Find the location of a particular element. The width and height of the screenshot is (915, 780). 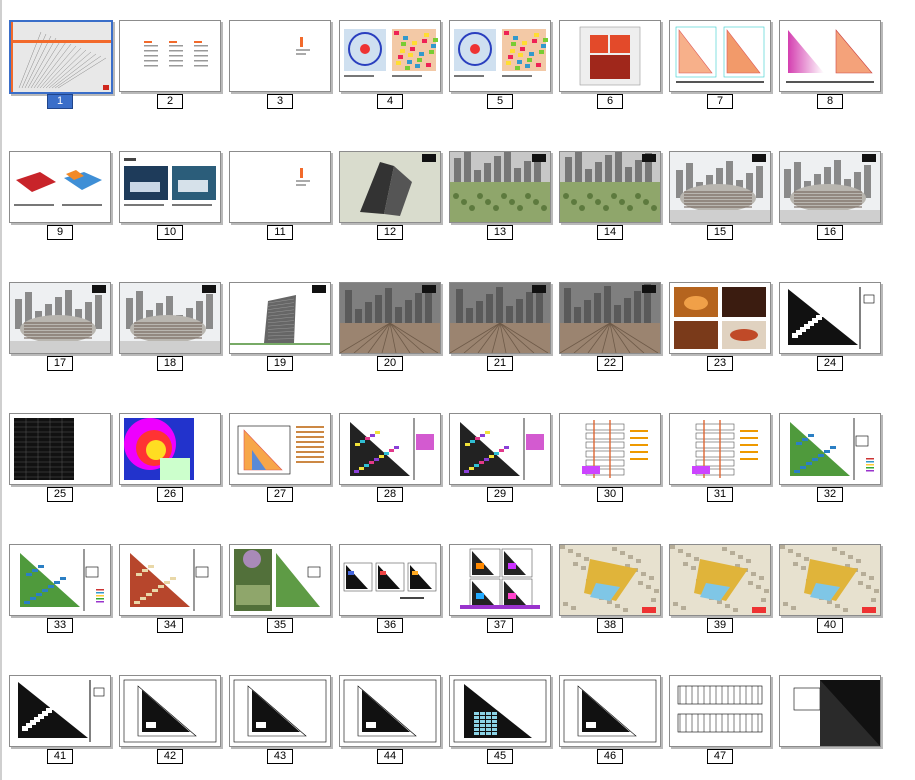

slide-thumbnail-20: 20 is located at coordinates (390, 328).